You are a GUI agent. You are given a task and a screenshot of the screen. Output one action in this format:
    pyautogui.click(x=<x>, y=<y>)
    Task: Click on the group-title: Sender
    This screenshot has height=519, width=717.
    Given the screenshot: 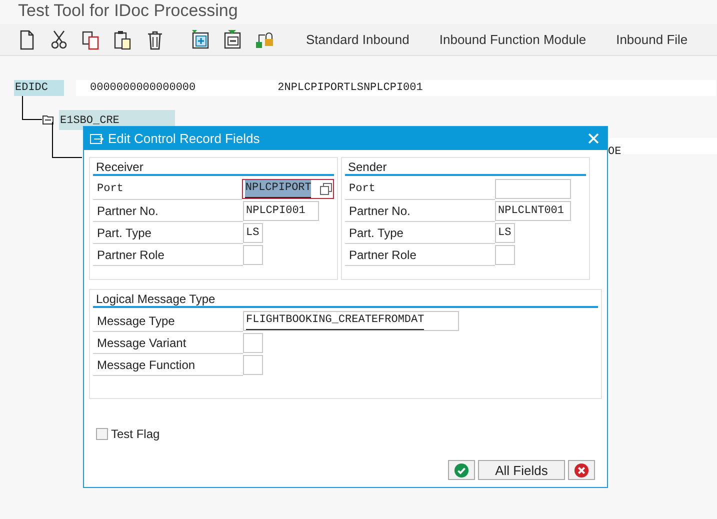 What is the action you would take?
    pyautogui.click(x=465, y=167)
    